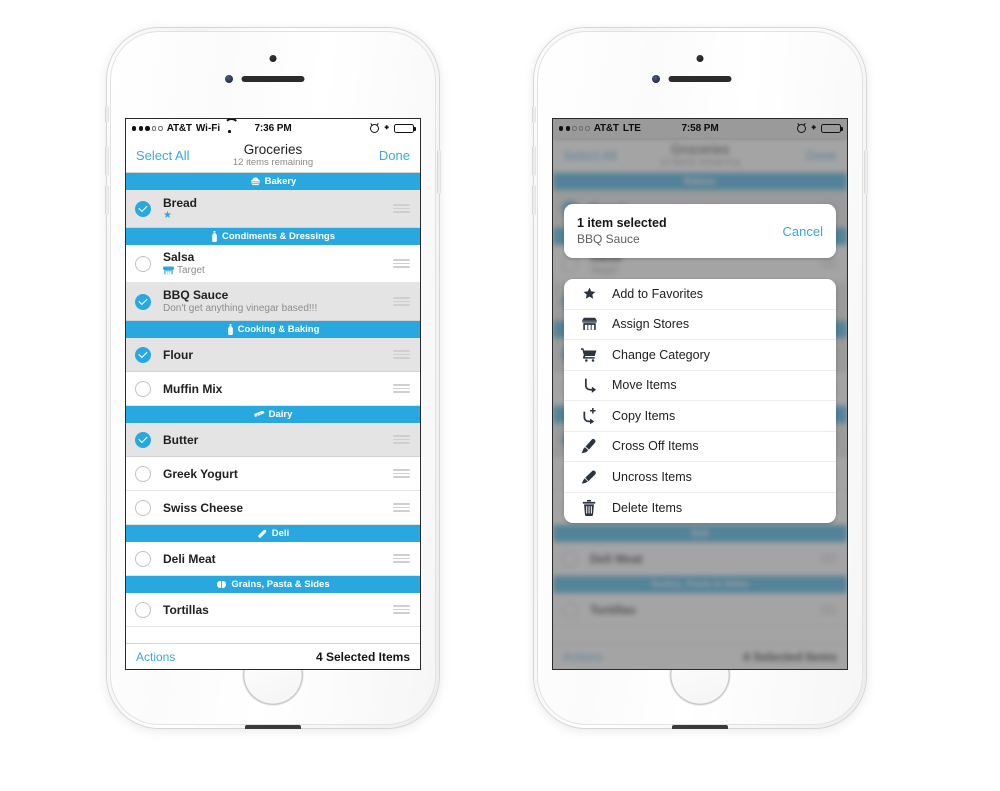 The width and height of the screenshot is (1000, 791). What do you see at coordinates (386, 128) in the screenshot?
I see `bluetooth-icon: ᛭` at bounding box center [386, 128].